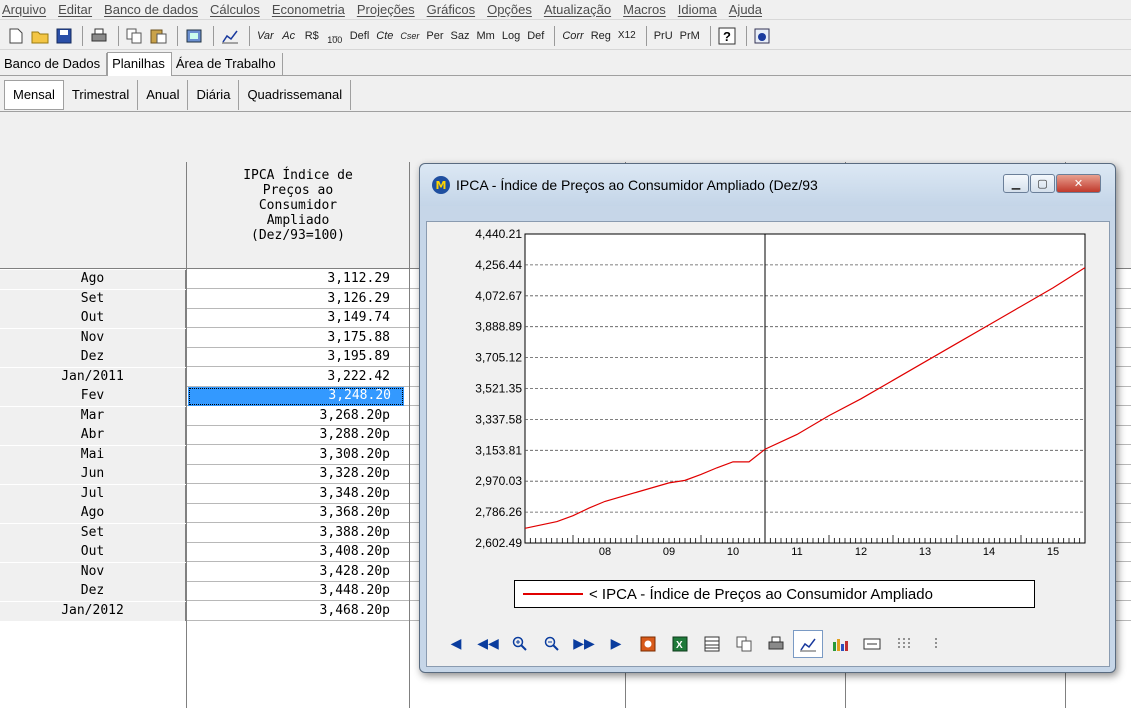 The image size is (1131, 708). What do you see at coordinates (99, 36) in the screenshot?
I see `print-icon` at bounding box center [99, 36].